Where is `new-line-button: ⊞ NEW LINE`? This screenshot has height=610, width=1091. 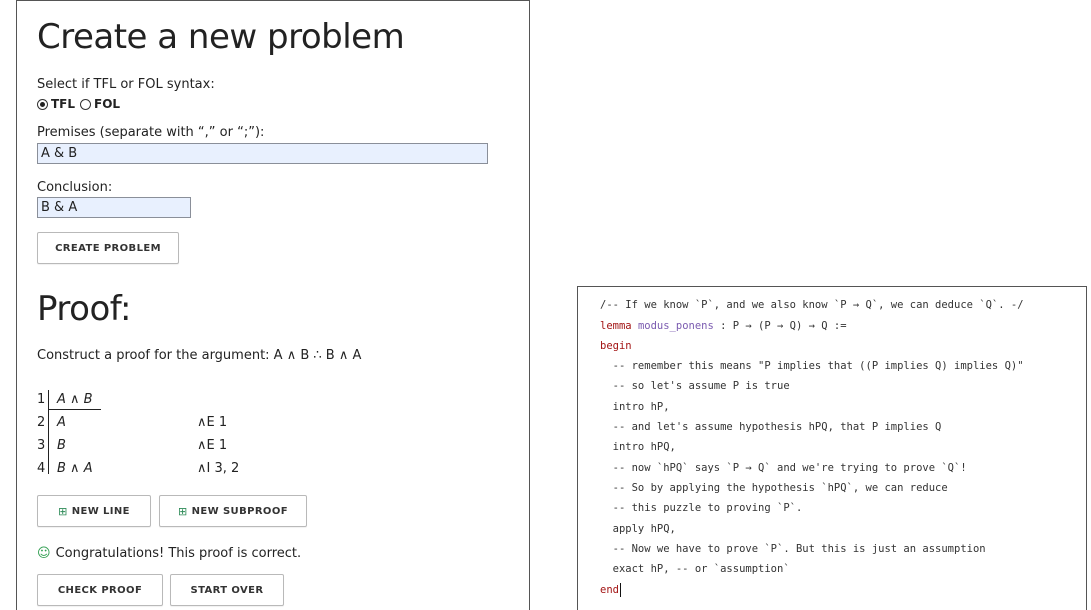
new-line-button: ⊞ NEW LINE is located at coordinates (94, 511).